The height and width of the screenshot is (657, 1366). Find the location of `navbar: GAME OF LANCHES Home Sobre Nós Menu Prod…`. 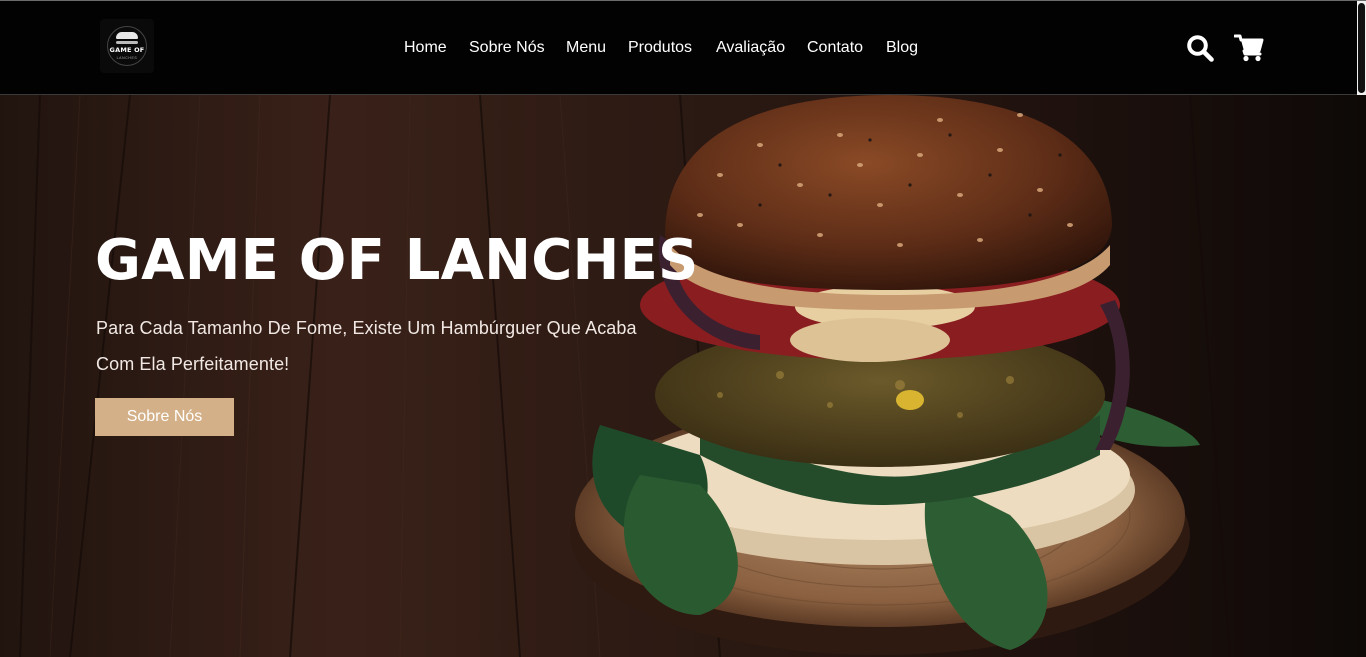

navbar: GAME OF LANCHES Home Sobre Nós Menu Prod… is located at coordinates (683, 48).